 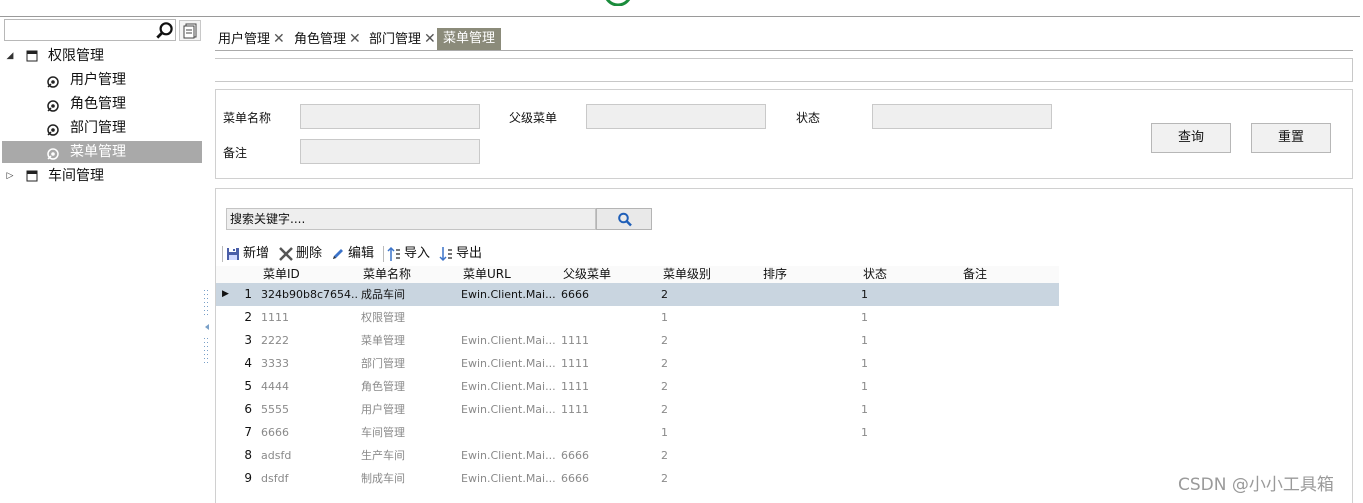 I want to click on edit-button: 编辑, so click(x=355, y=254).